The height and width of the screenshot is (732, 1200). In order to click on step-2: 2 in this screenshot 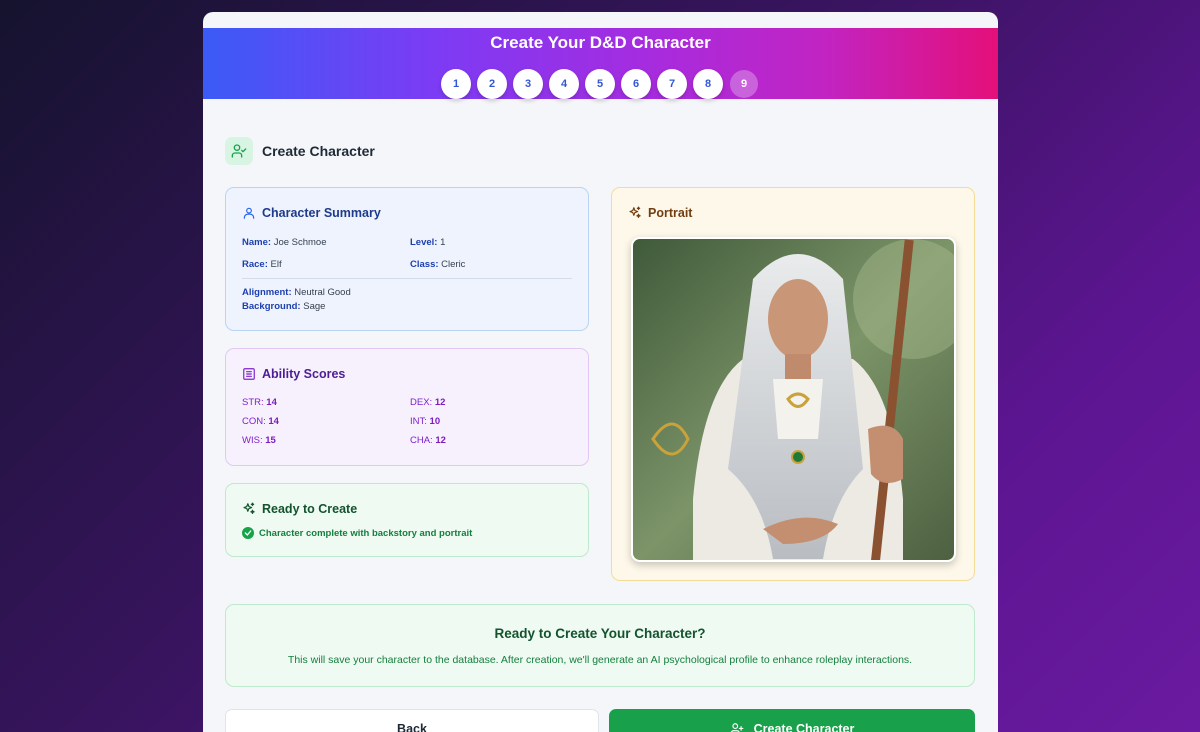, I will do `click(492, 84)`.